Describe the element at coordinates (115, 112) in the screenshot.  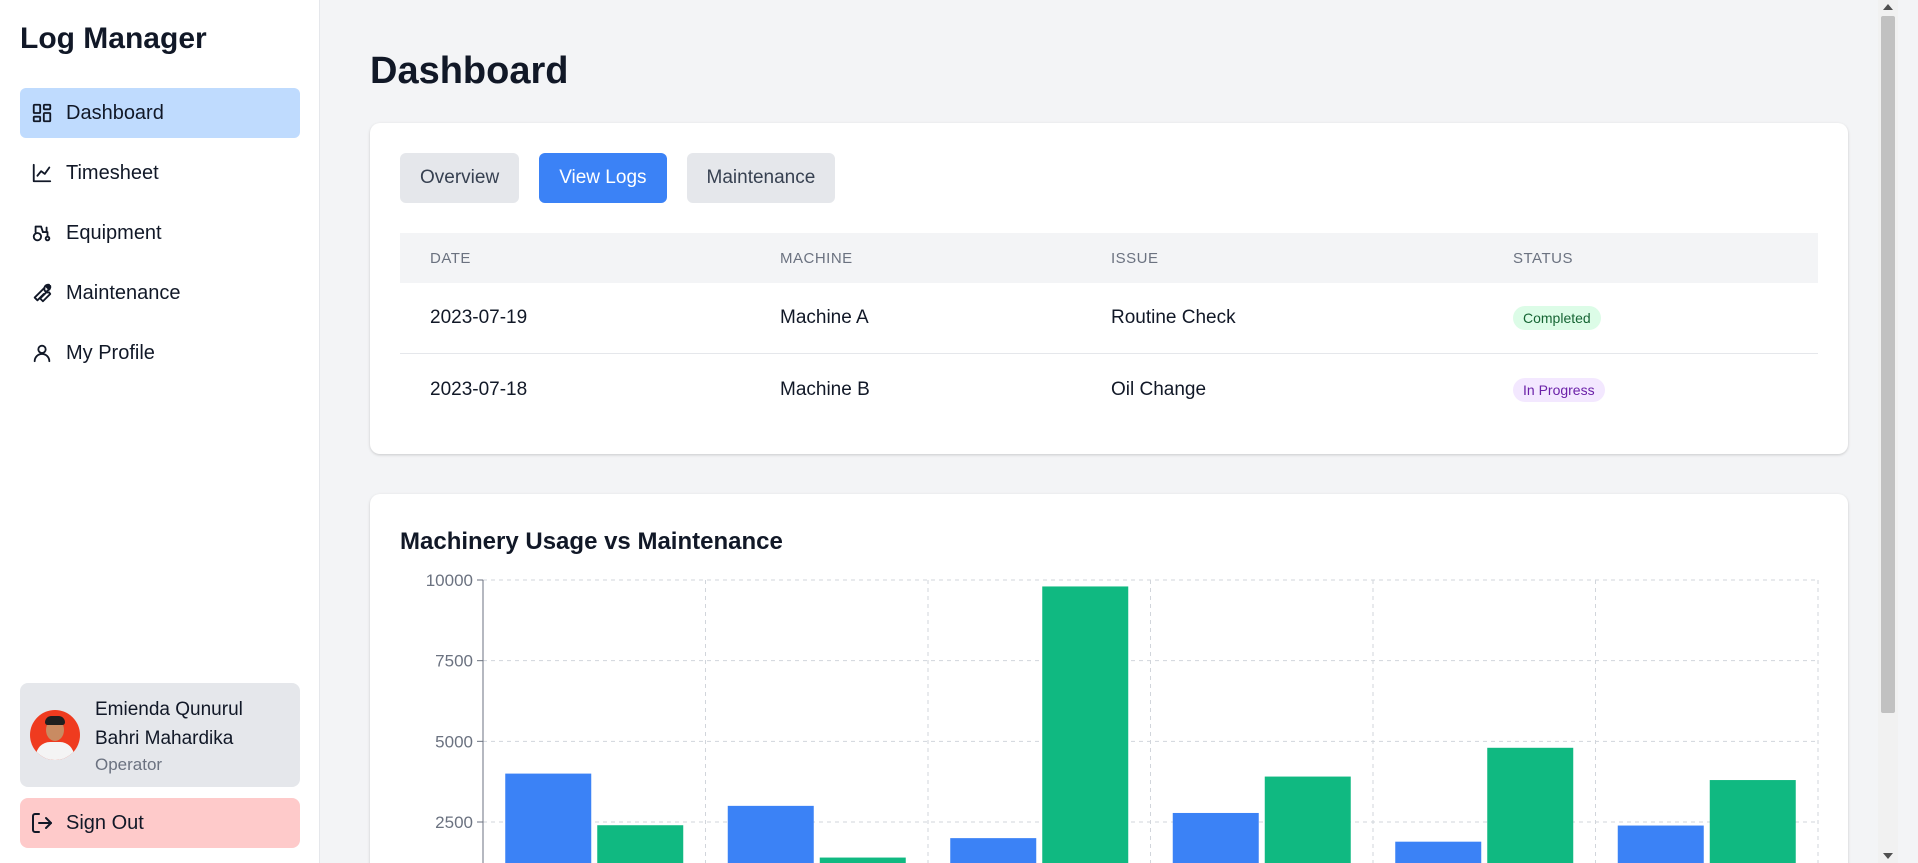
I see `sidebar-item-label: Dashboard` at that location.